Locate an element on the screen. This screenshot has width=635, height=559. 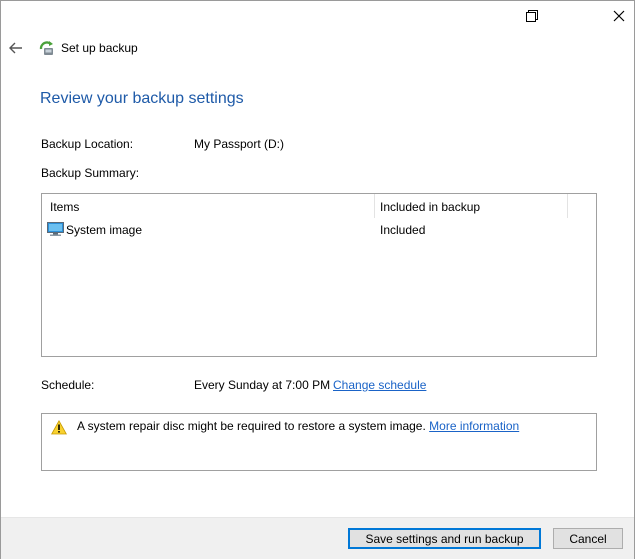
app-title: Set up backup is located at coordinates (99, 48).